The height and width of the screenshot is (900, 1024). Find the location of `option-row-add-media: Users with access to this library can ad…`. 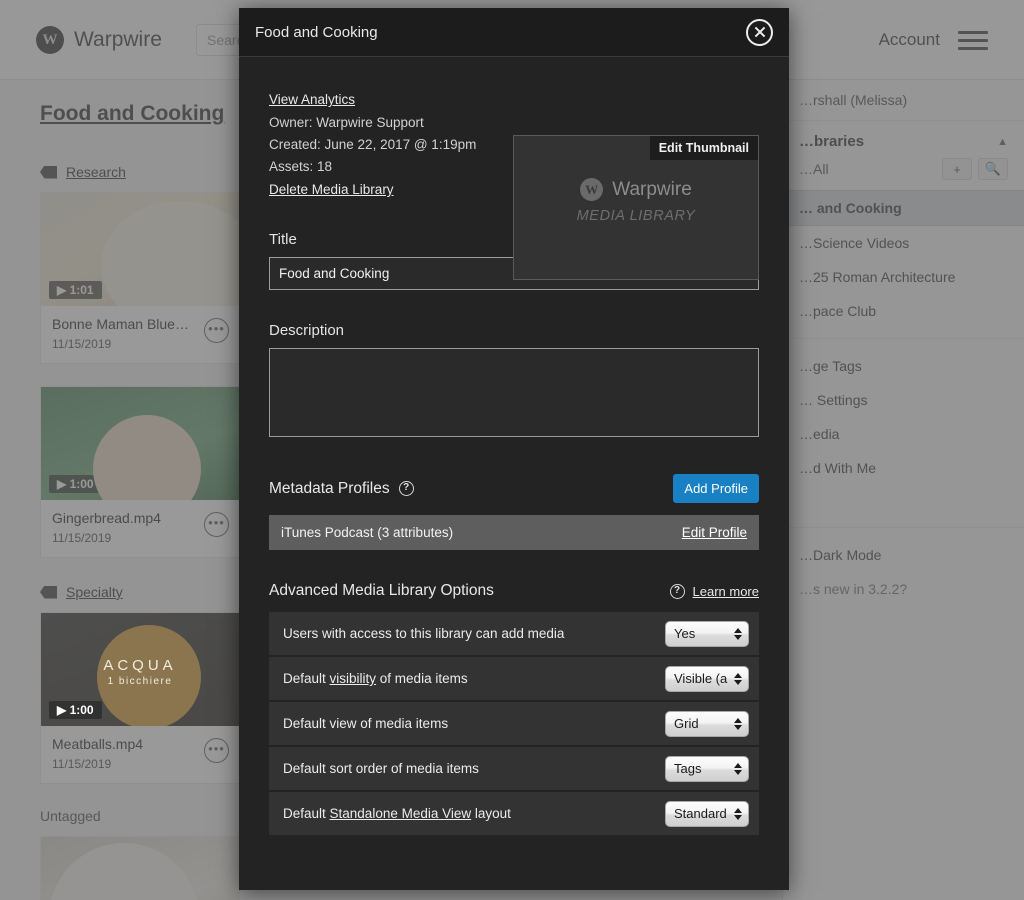

option-row-add-media: Users with access to this library can ad… is located at coordinates (514, 633).